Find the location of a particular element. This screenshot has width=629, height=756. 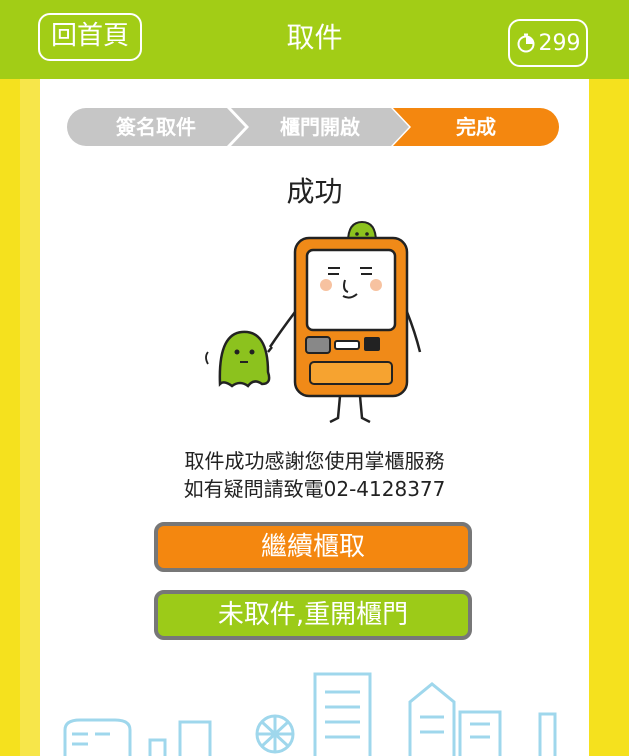

countdown-timer: 299 is located at coordinates (548, 43).